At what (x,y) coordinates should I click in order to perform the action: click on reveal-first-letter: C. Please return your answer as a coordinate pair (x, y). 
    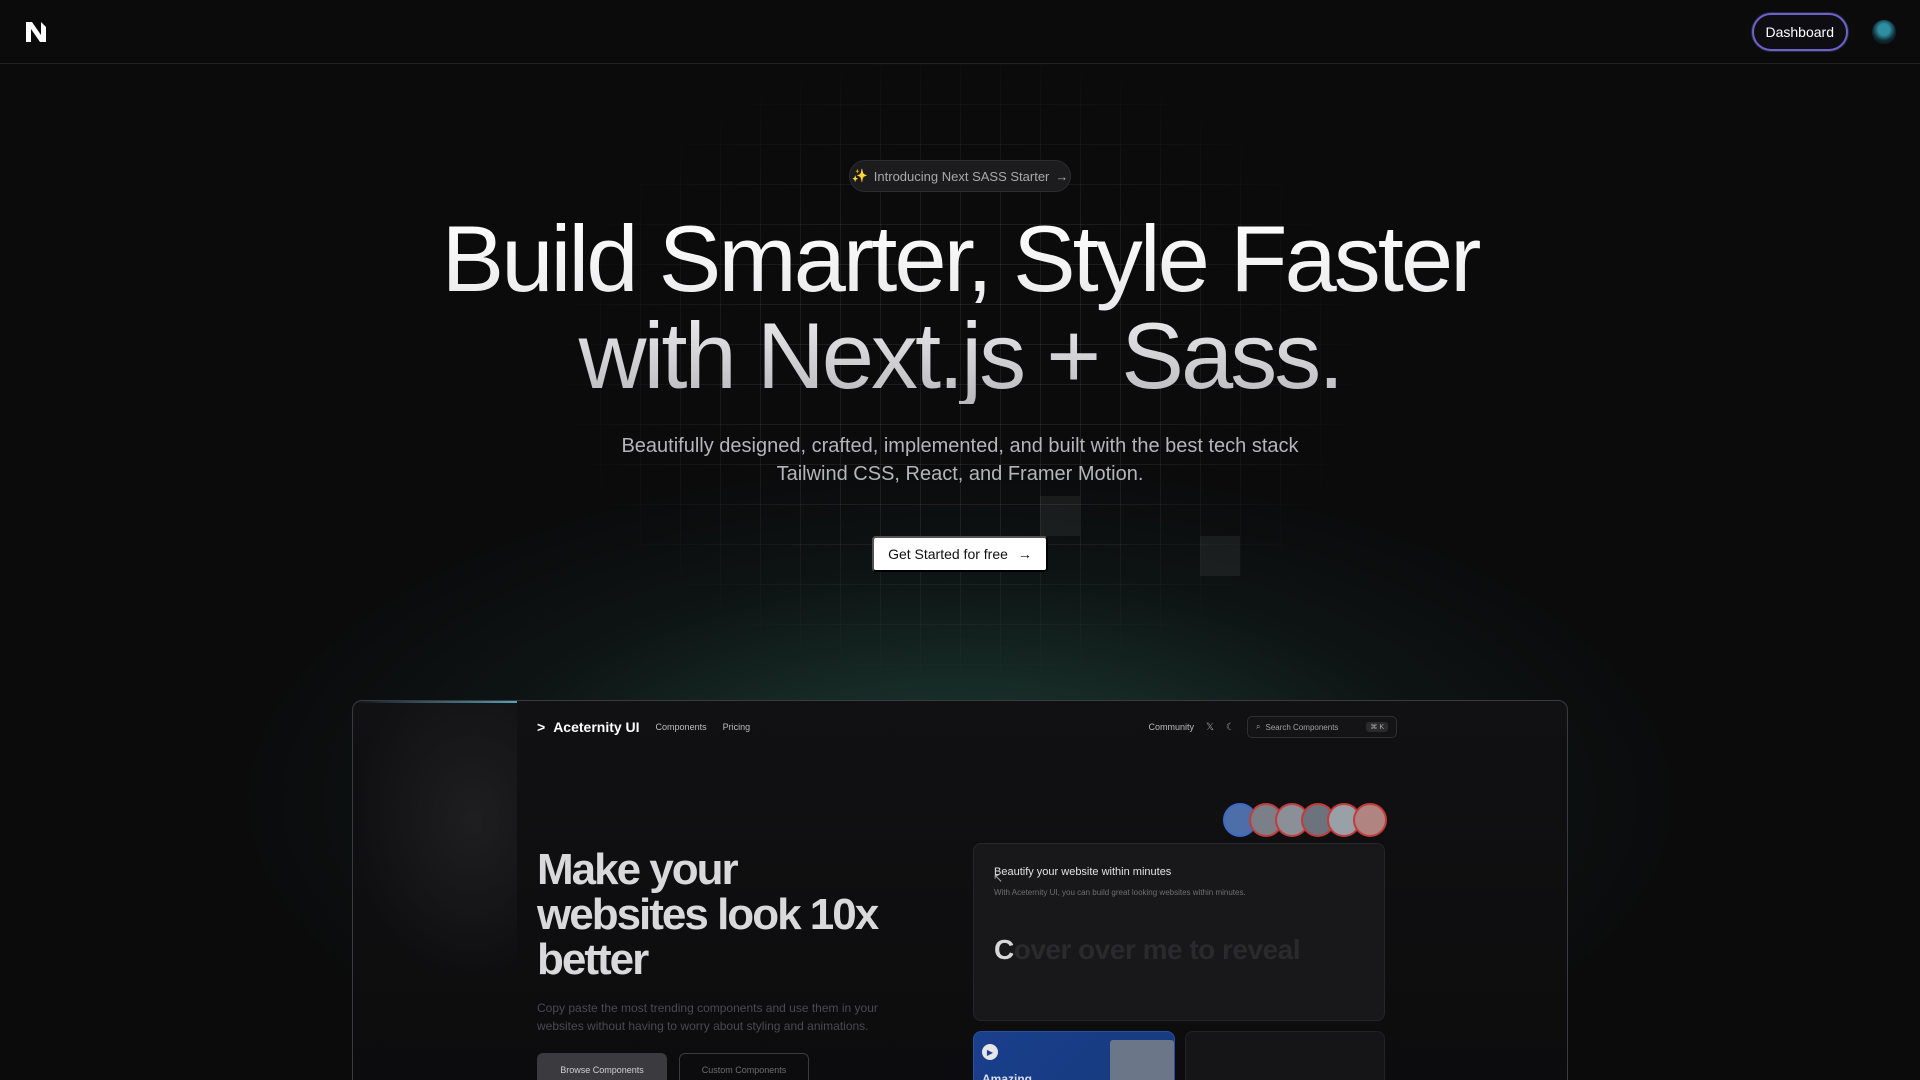
    Looking at the image, I should click on (1004, 949).